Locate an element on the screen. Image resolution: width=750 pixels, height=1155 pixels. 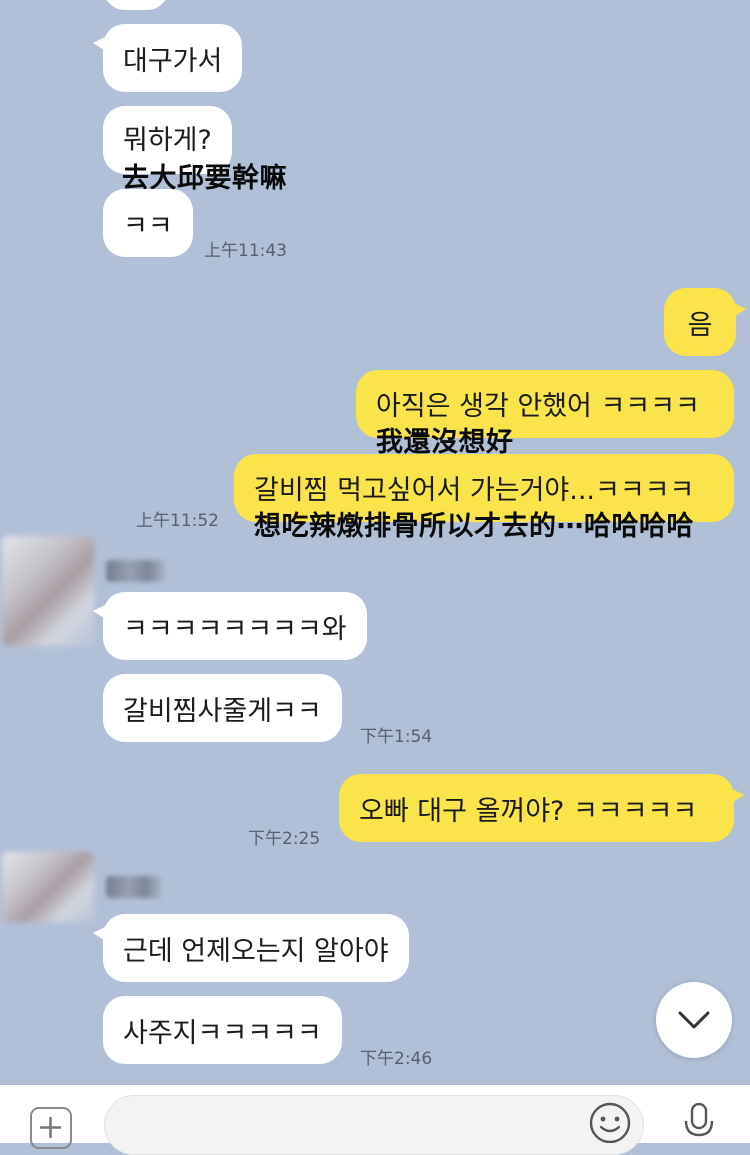
message-bubble: 오빠 대구 올꺼야? ㅋㅋㅋㅋㅋ is located at coordinates (541, 808).